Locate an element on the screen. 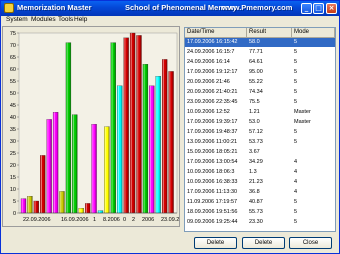  minimize-button: _ is located at coordinates (306, 8).